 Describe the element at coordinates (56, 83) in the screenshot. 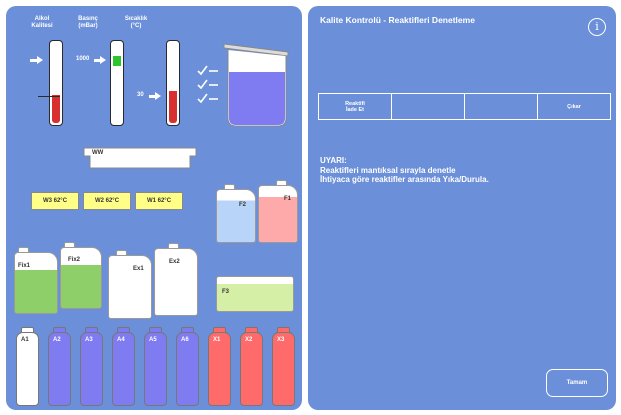

I see `alcohol-gauge` at that location.